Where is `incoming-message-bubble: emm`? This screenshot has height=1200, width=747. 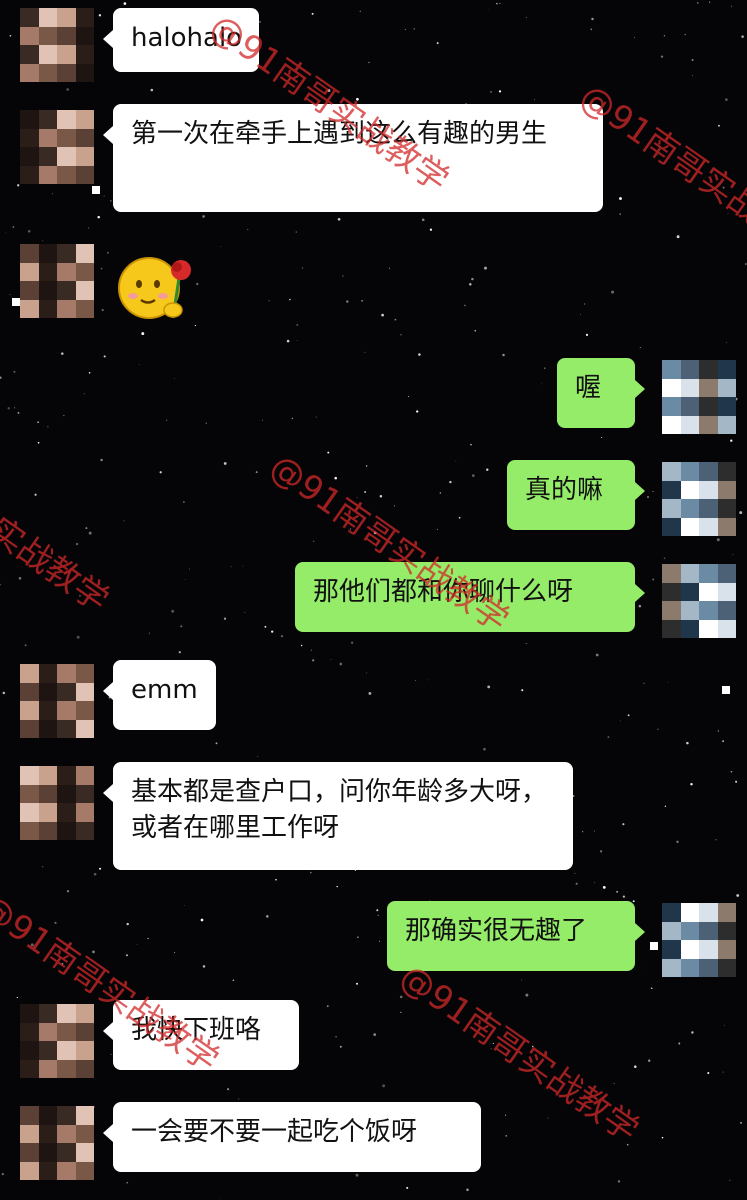 incoming-message-bubble: emm is located at coordinates (159, 695).